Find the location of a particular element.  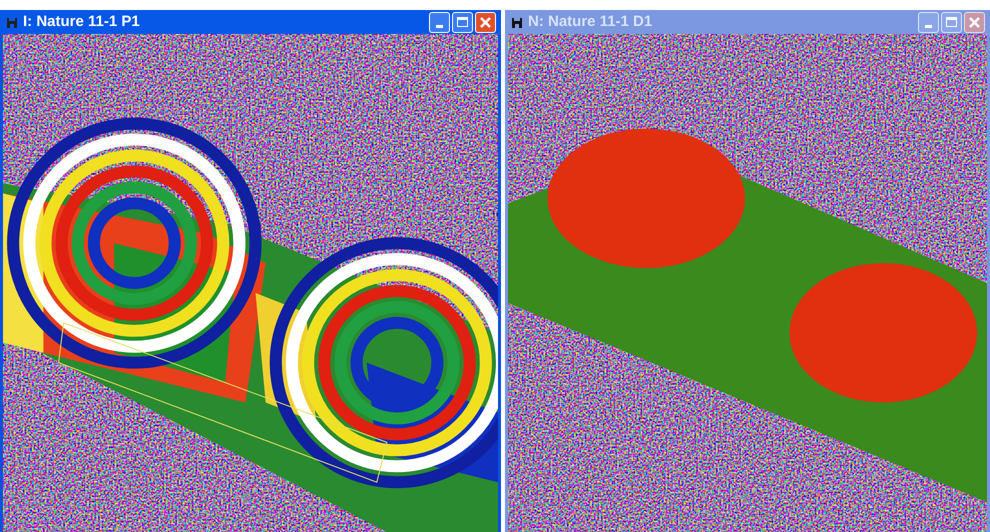

window-title: I: Nature 11-1 P1 is located at coordinates (81, 22).